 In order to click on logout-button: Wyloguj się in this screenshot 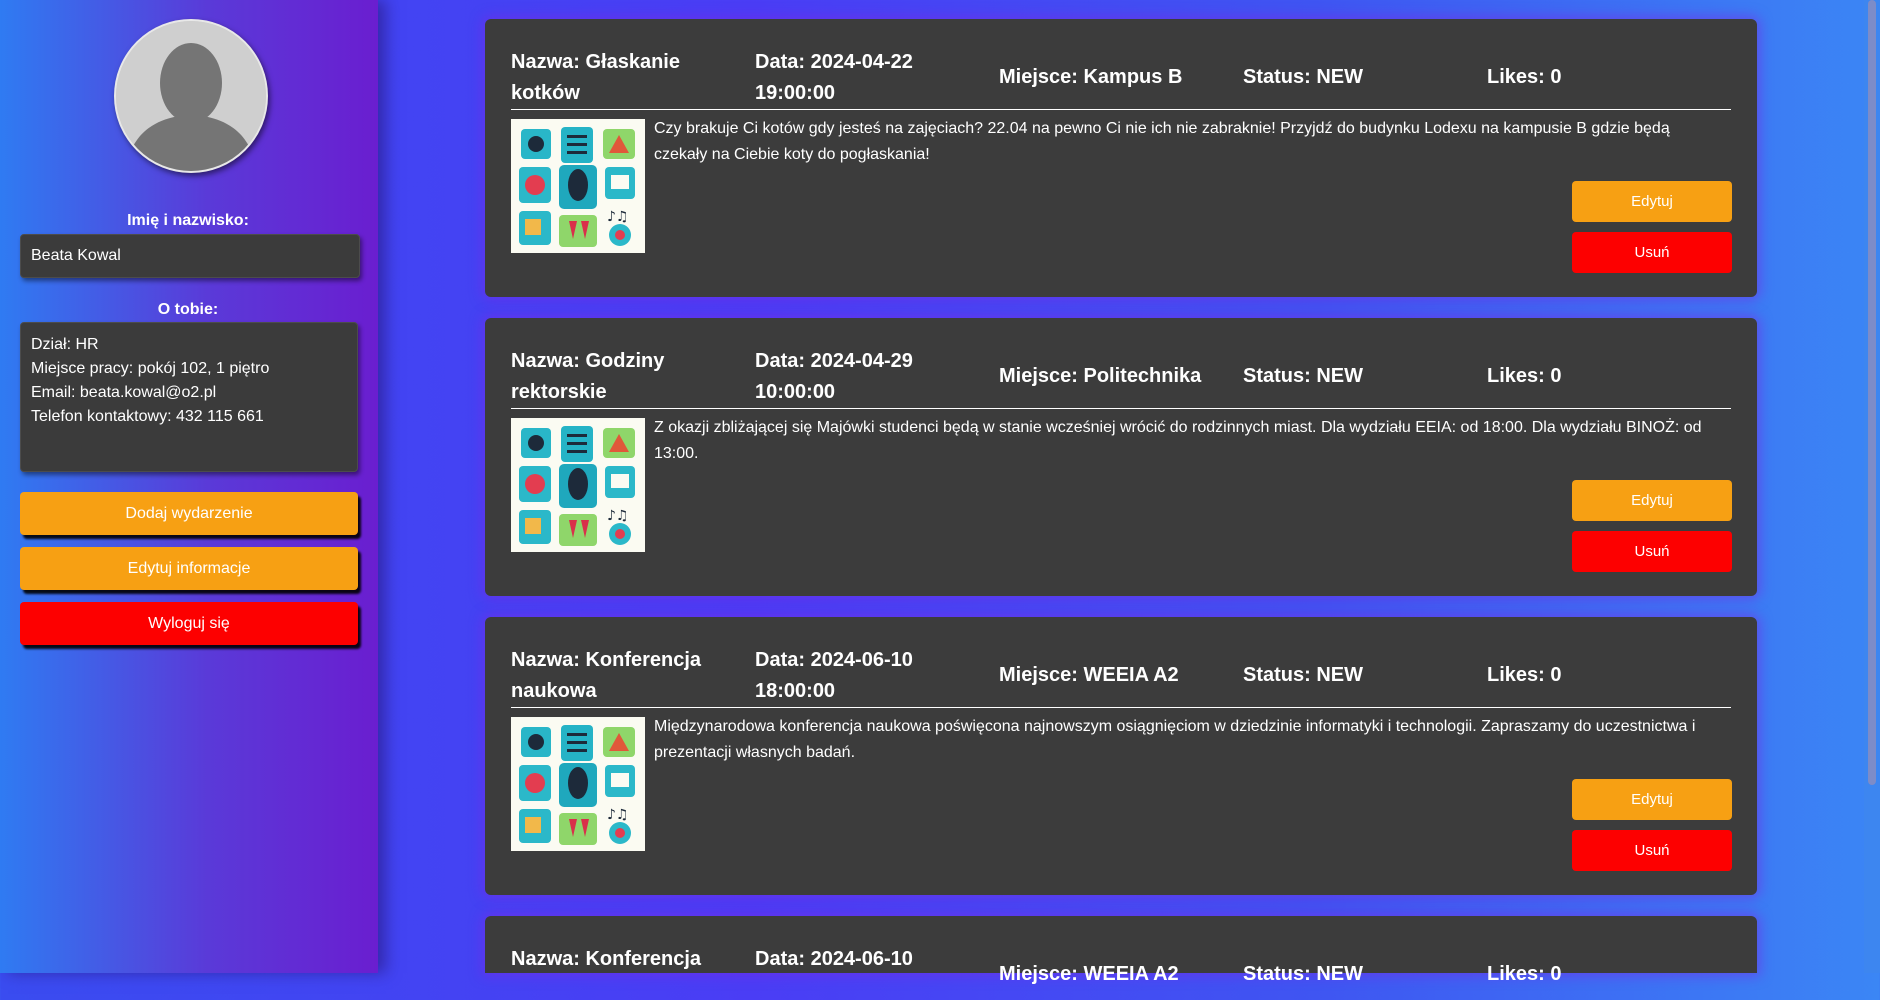, I will do `click(189, 623)`.